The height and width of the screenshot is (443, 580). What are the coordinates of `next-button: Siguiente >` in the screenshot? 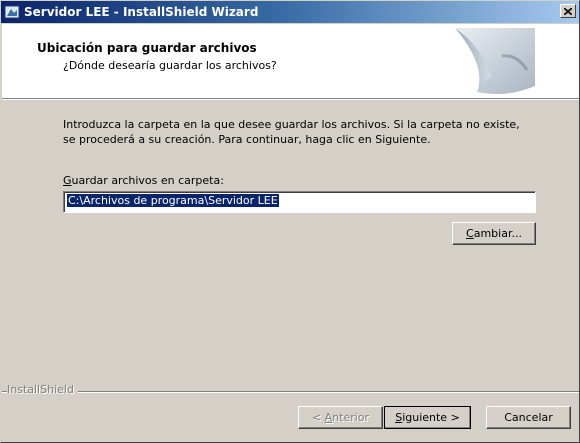 It's located at (427, 417).